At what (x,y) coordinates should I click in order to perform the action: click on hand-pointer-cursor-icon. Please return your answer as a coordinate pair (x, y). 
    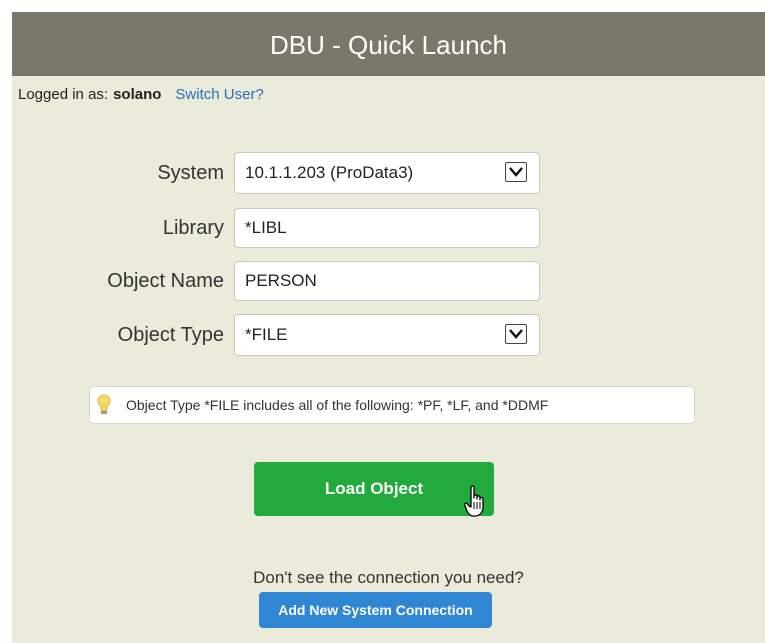
    Looking at the image, I should click on (477, 504).